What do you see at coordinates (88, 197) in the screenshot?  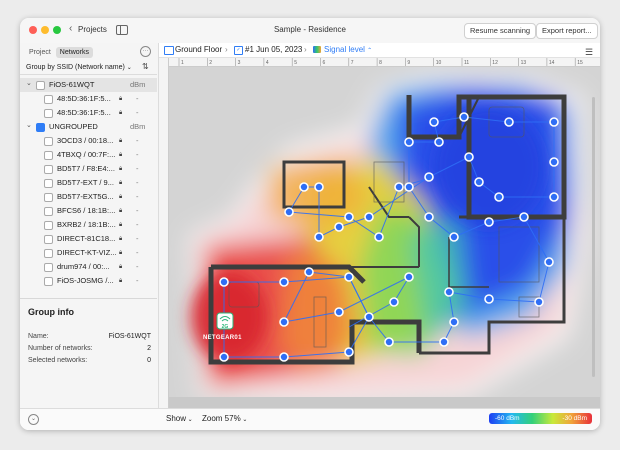 I see `network-row: BD5T7-EXT5G... 🔒︎ -` at bounding box center [88, 197].